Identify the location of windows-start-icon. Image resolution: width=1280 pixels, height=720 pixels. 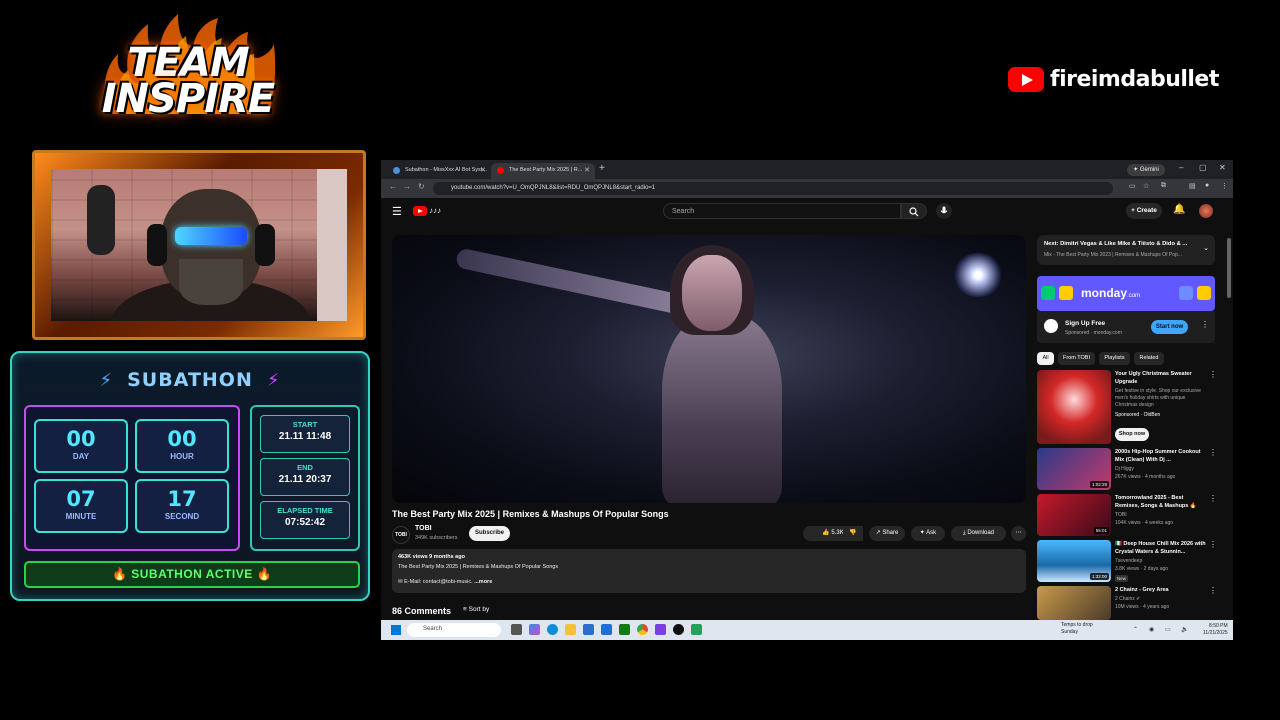
(396, 630).